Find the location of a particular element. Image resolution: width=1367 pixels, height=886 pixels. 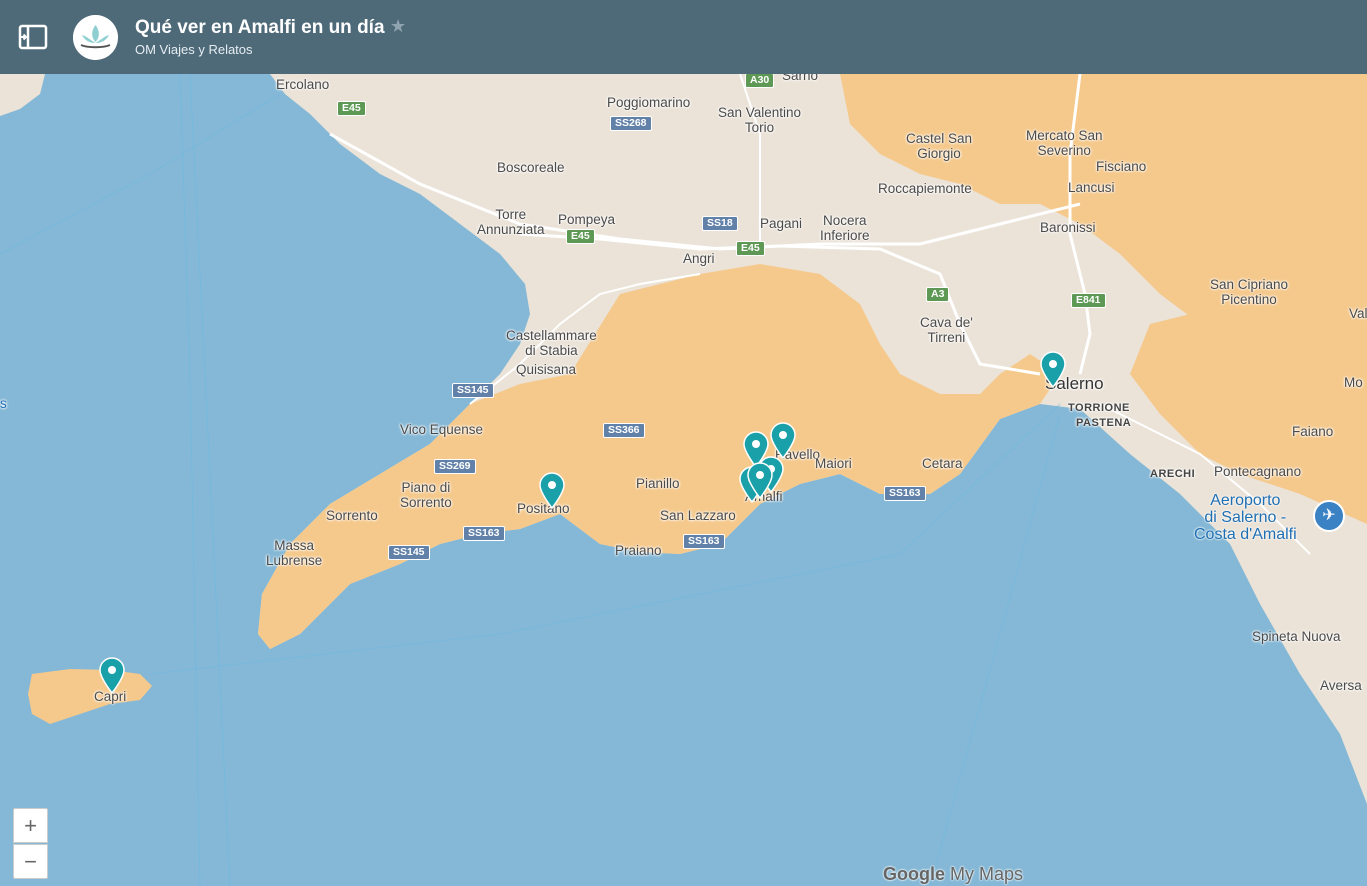

map-marker-capri is located at coordinates (112, 675).